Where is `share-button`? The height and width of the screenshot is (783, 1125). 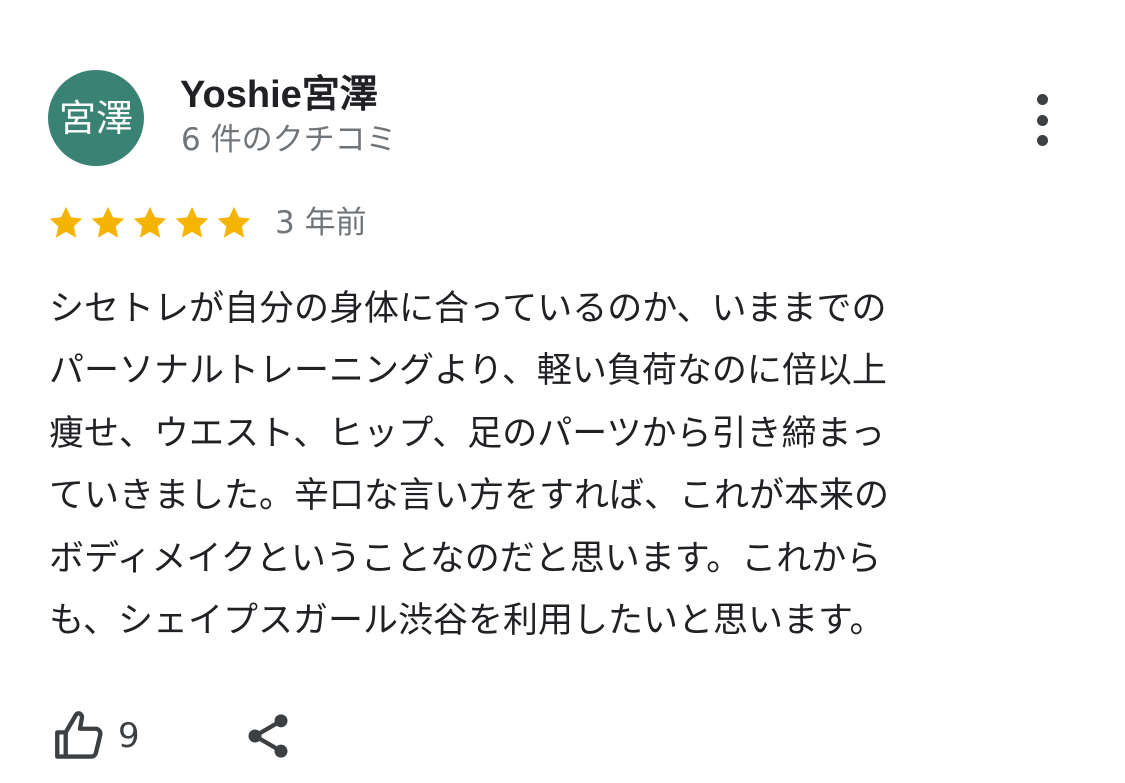
share-button is located at coordinates (268, 736).